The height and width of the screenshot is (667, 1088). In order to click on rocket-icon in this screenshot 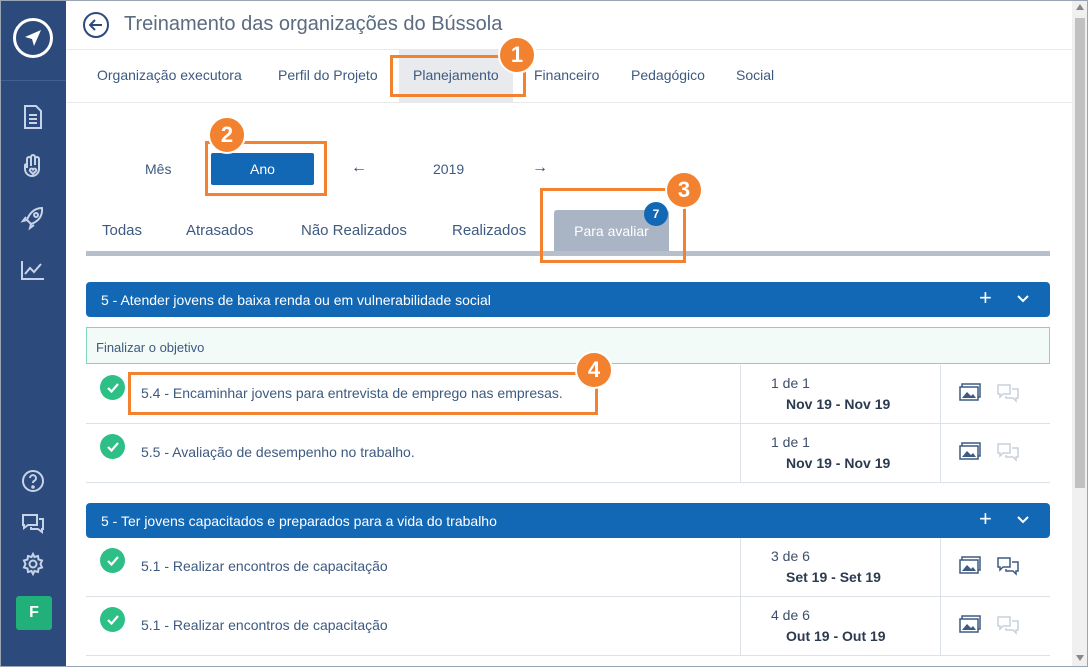, I will do `click(33, 218)`.